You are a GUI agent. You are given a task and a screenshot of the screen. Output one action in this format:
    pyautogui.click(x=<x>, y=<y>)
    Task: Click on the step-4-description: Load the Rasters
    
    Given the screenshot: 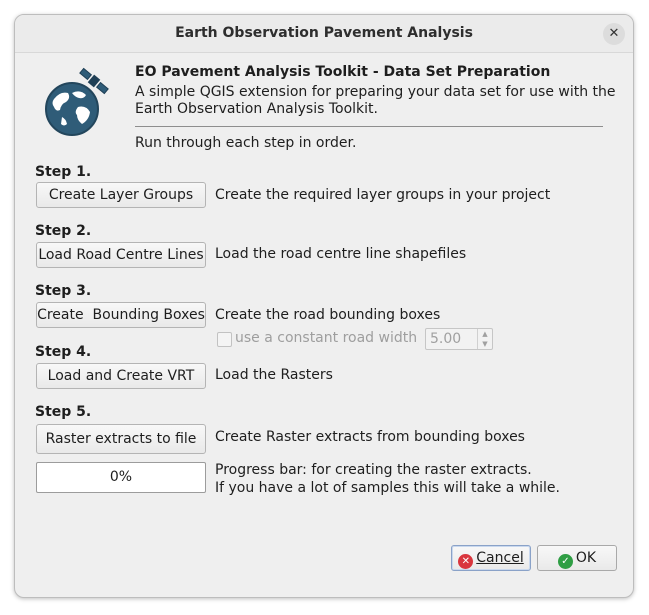 What is the action you would take?
    pyautogui.click(x=274, y=375)
    